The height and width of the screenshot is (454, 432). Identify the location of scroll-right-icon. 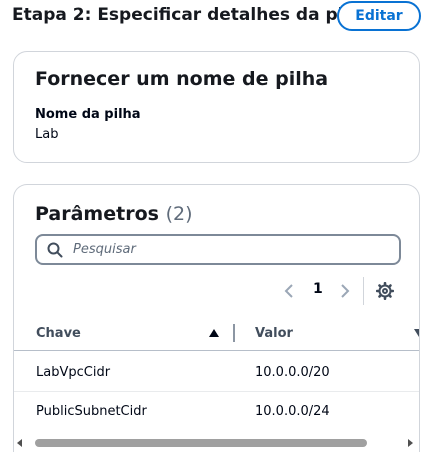
(410, 443).